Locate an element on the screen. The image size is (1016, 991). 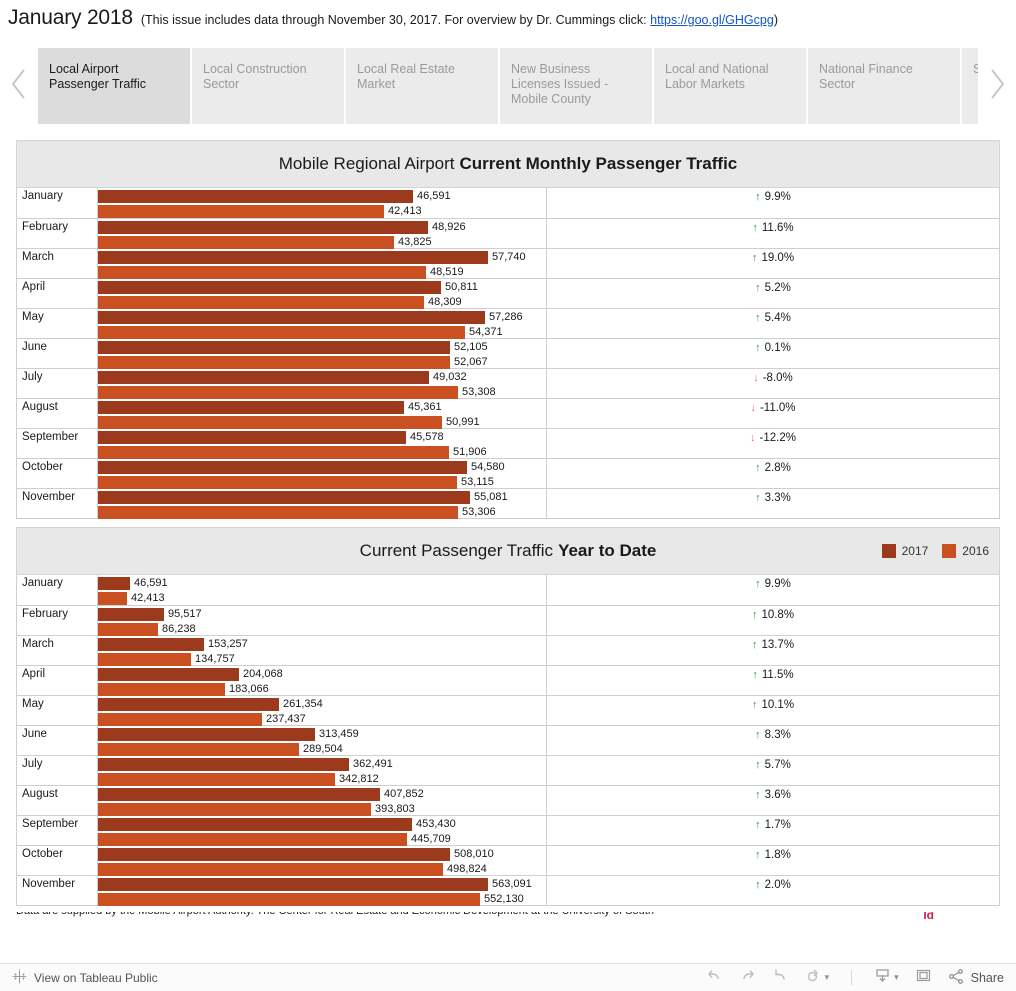
chart-row: September 453,430 445,709 ↑ 1.7% is located at coordinates (508, 830).